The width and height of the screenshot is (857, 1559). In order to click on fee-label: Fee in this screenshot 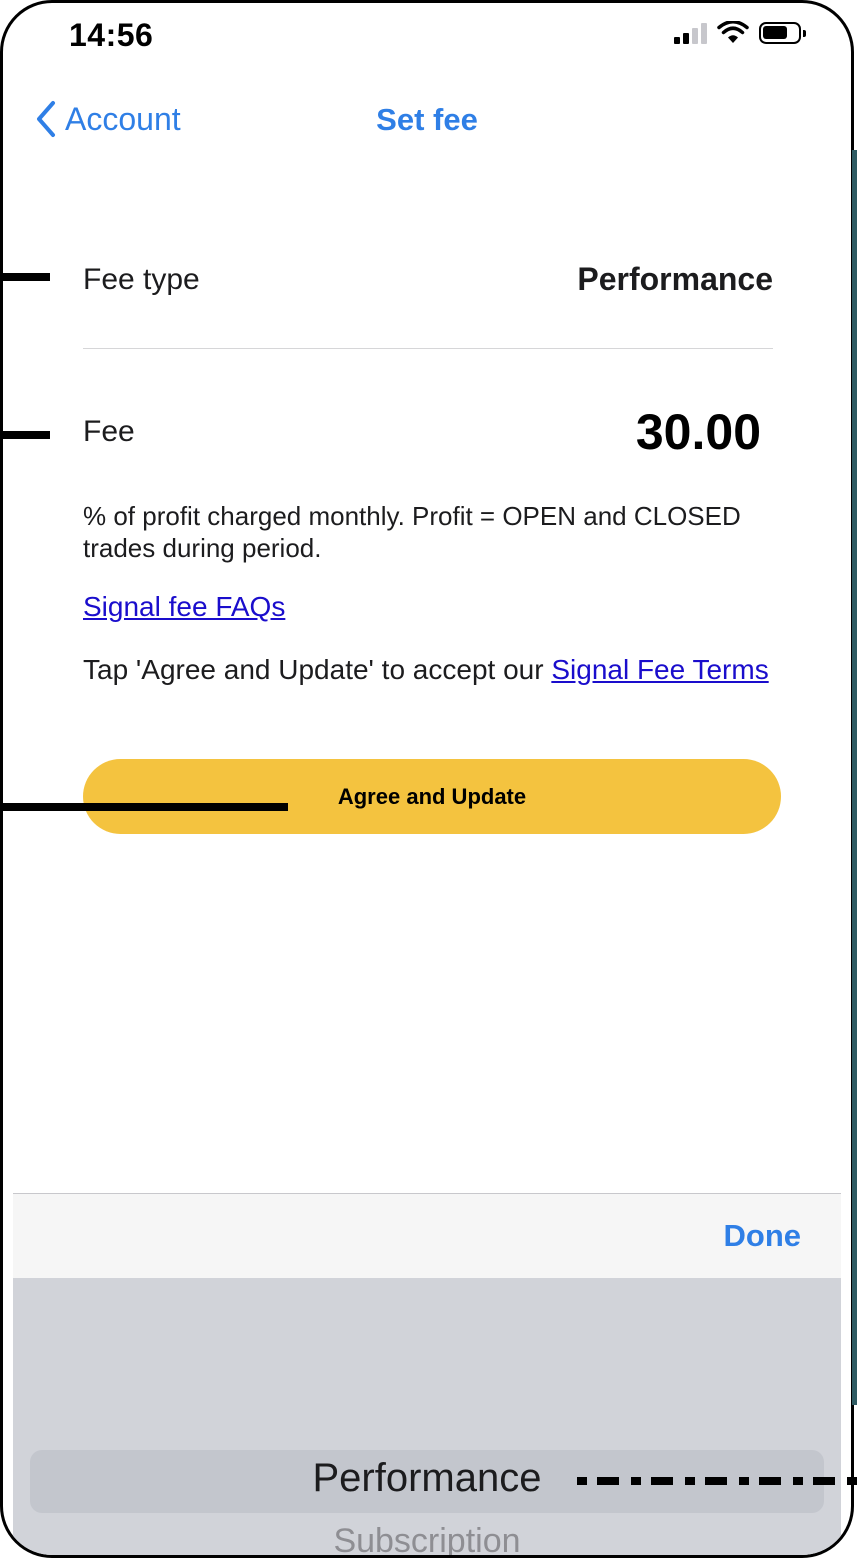, I will do `click(109, 431)`.